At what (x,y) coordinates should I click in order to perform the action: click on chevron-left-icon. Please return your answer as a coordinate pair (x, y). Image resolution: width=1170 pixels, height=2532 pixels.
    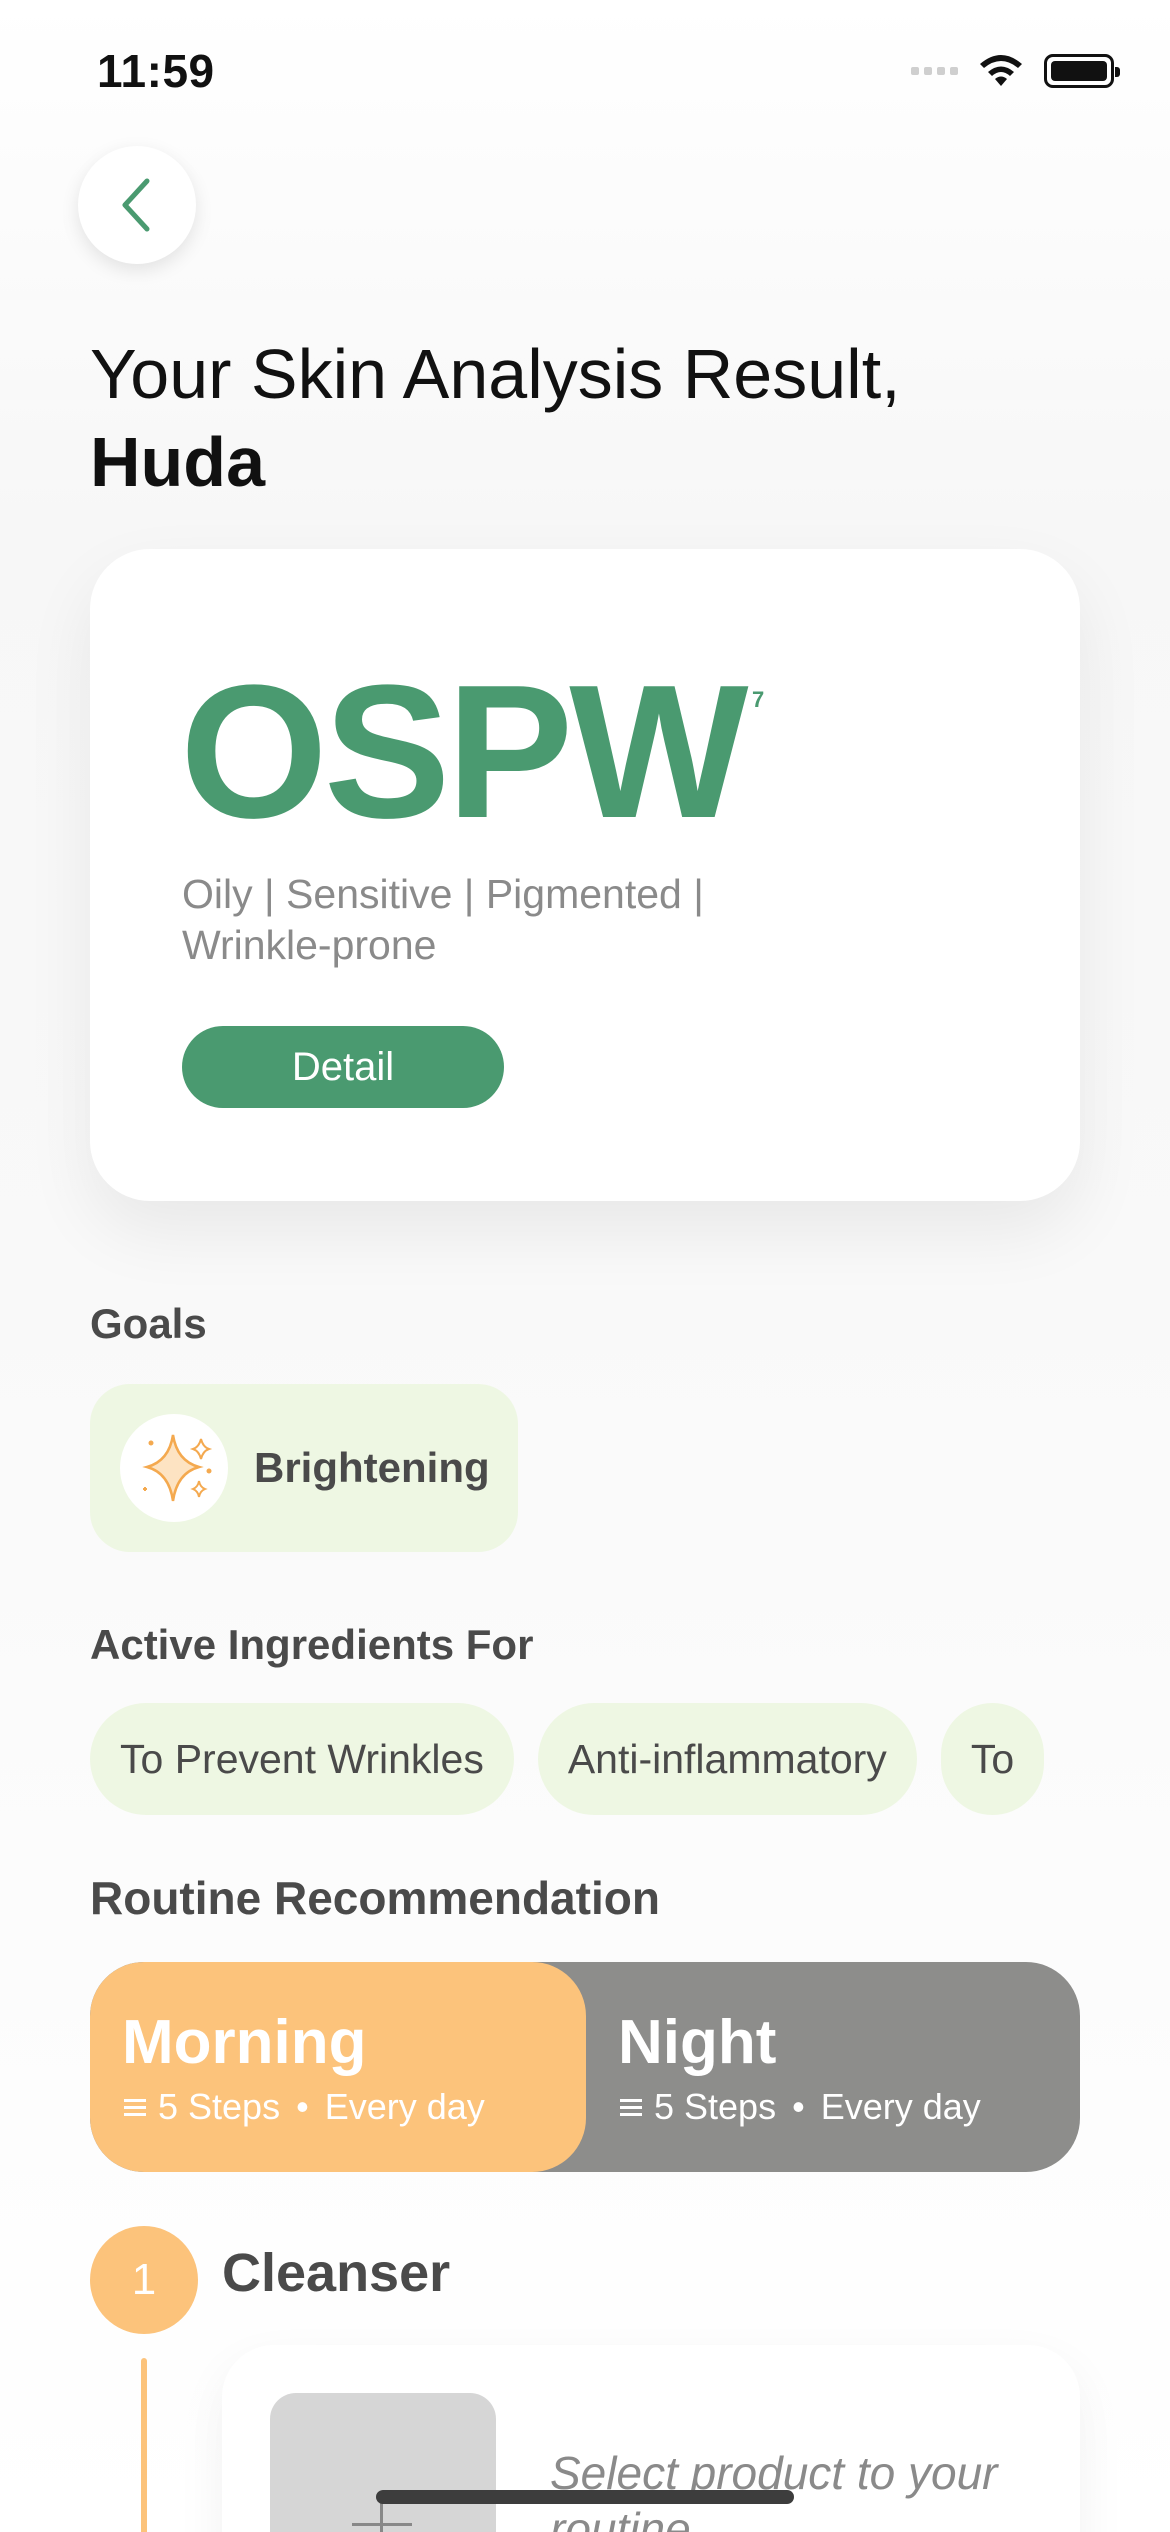
    Looking at the image, I should click on (136, 205).